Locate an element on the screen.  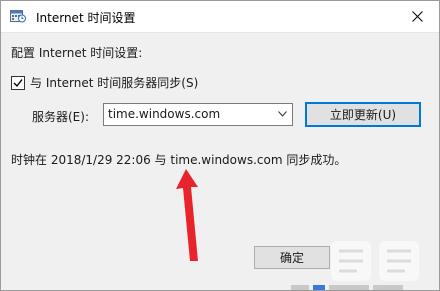
window-title: Internet 时间设置 is located at coordinates (86, 18).